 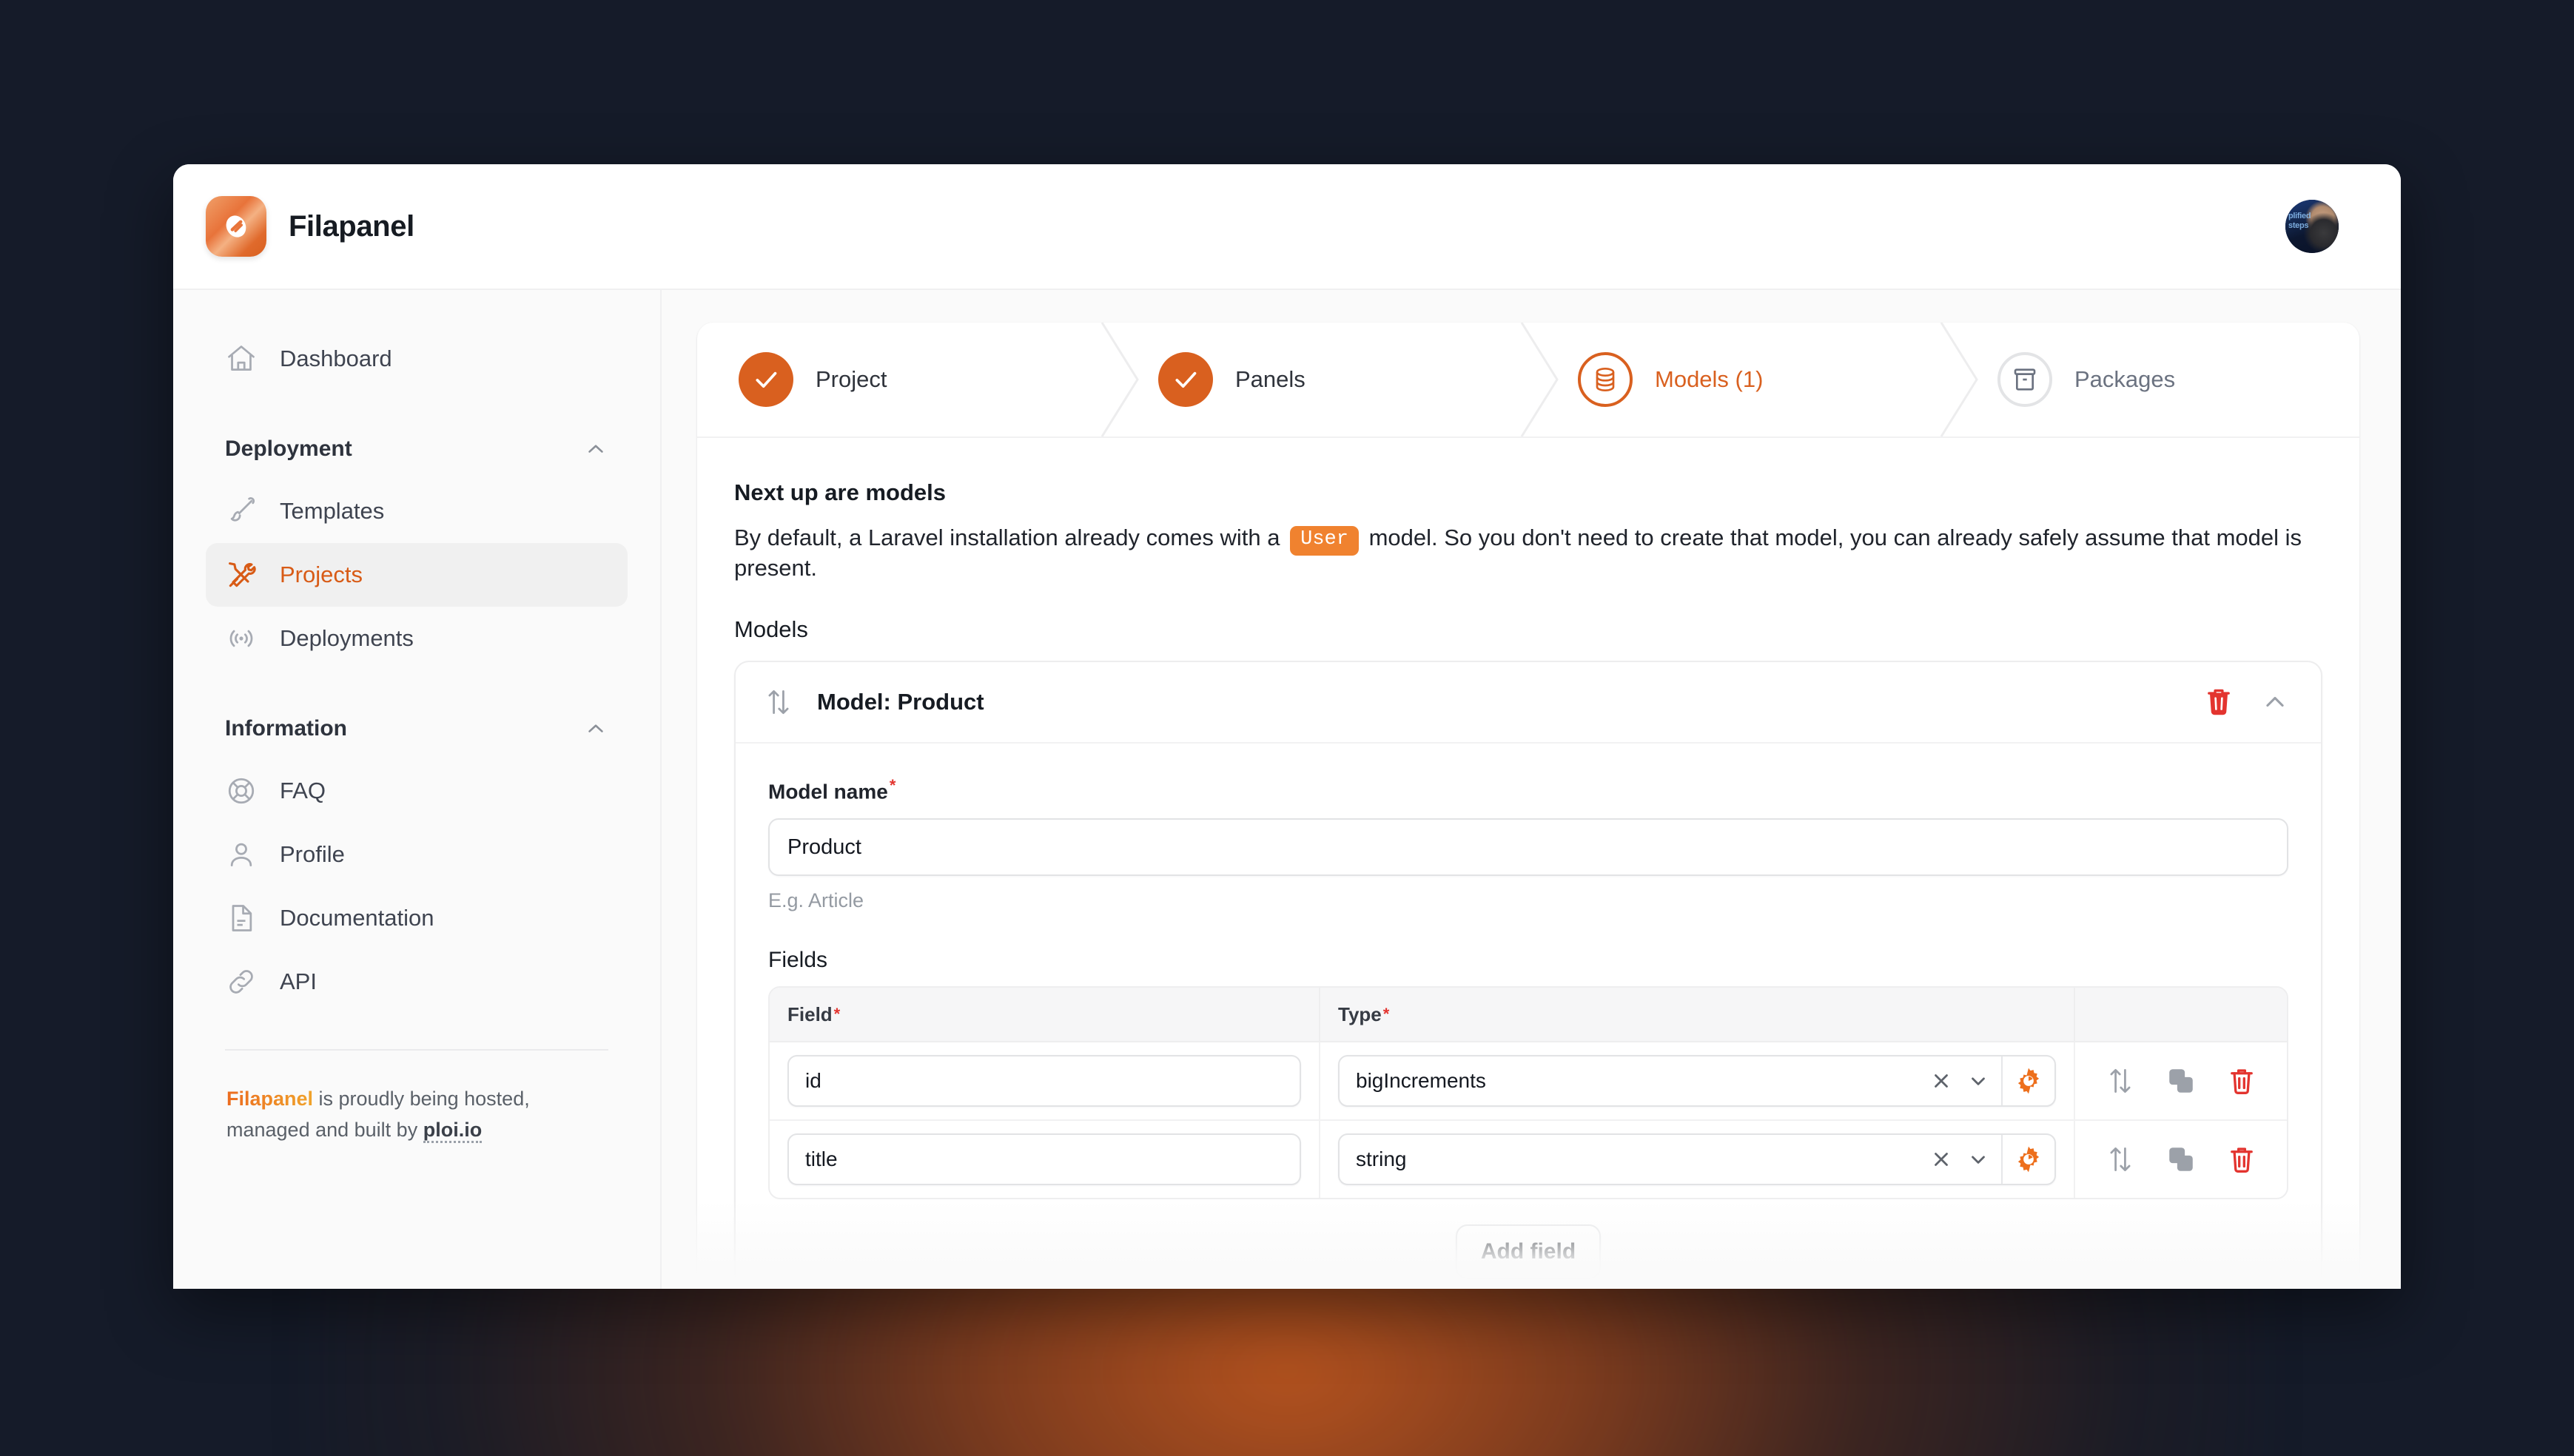 I want to click on header-label: Field, so click(x=810, y=1014).